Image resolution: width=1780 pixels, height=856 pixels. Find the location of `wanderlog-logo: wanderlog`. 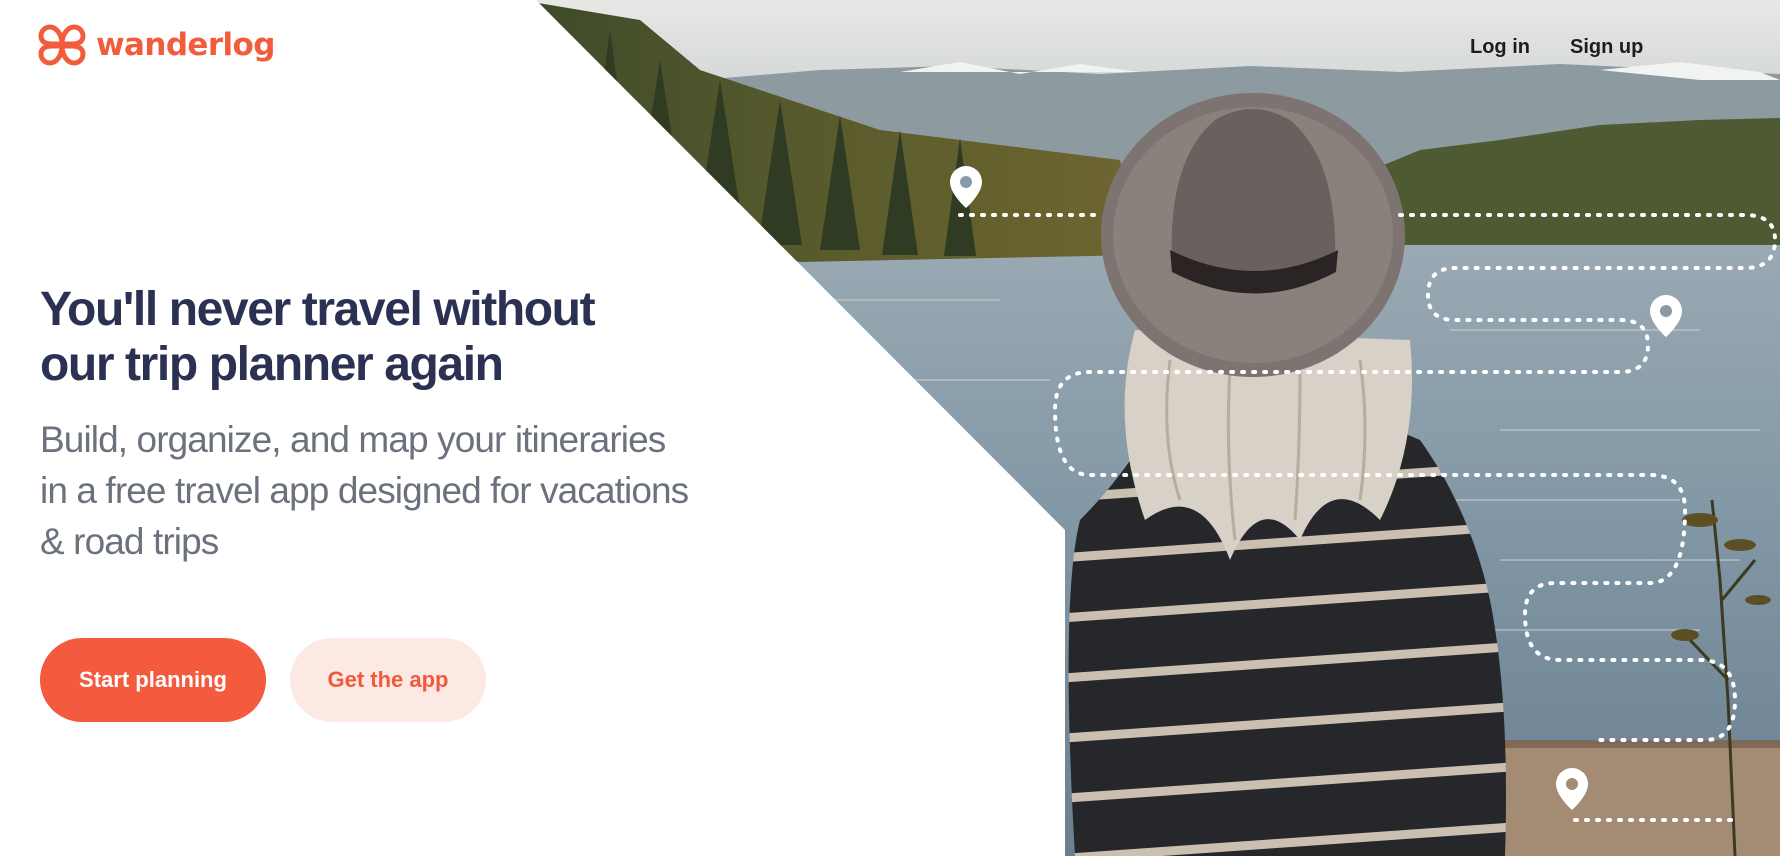

wanderlog-logo: wanderlog is located at coordinates (156, 45).